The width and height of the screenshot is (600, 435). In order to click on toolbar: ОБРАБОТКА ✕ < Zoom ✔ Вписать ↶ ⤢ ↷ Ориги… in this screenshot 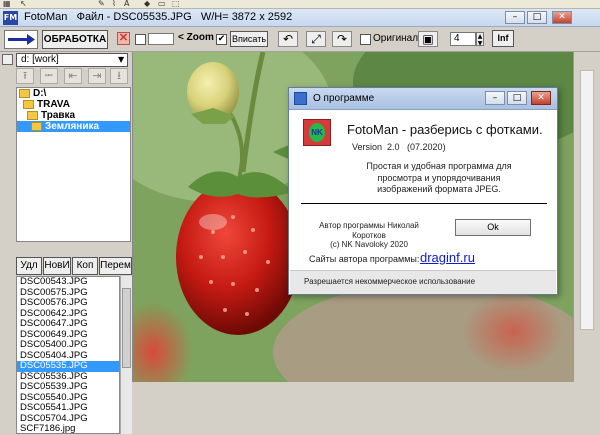, I will do `click(300, 39)`.